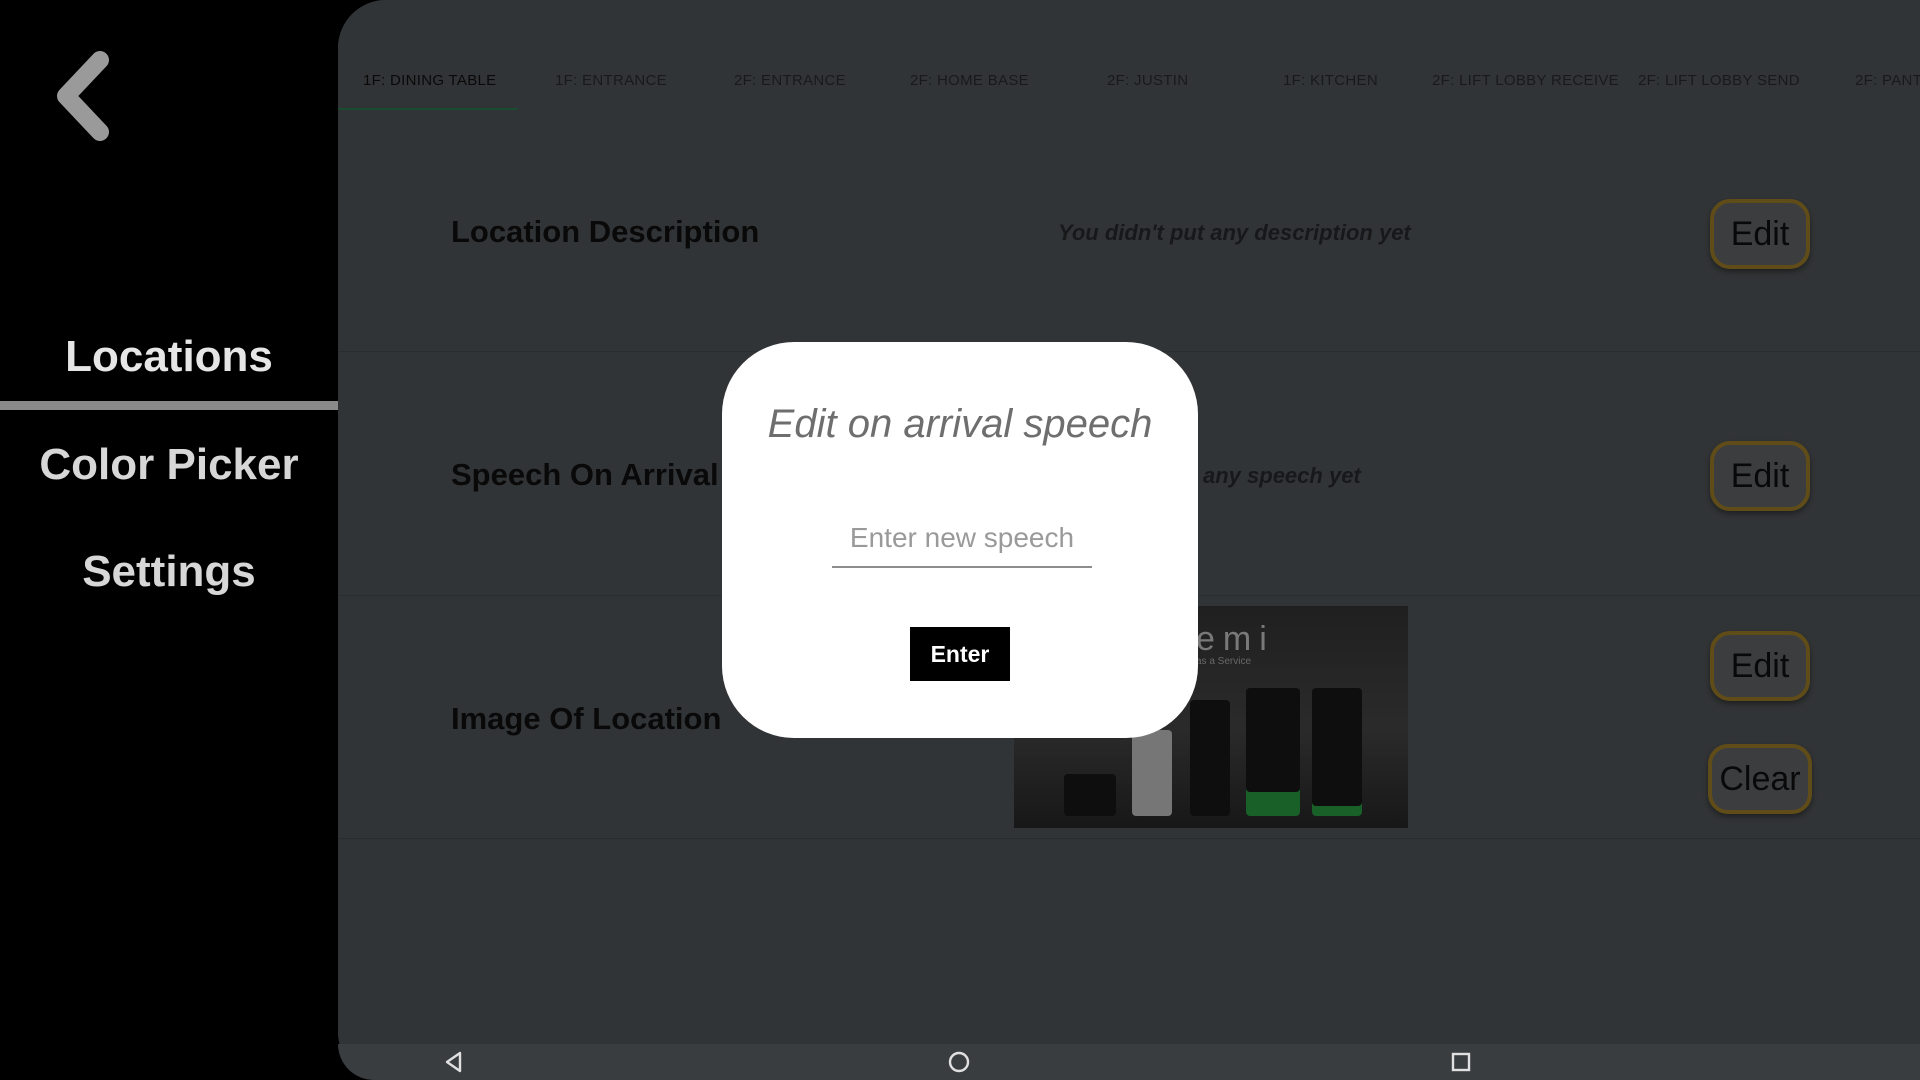 Image resolution: width=1920 pixels, height=1080 pixels. Describe the element at coordinates (1887, 80) in the screenshot. I see `tab-2f-pant: 2F: Pant` at that location.